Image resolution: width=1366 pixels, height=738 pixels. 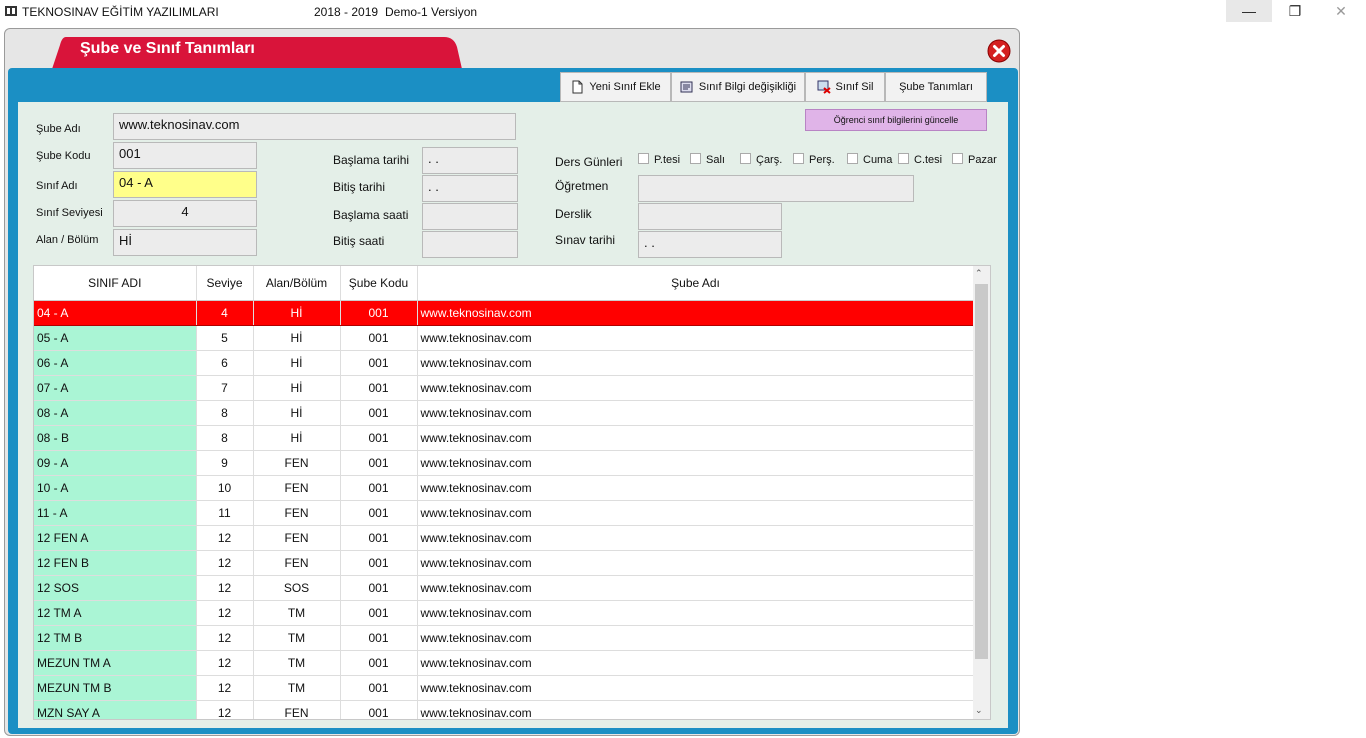 What do you see at coordinates (776, 188) in the screenshot?
I see `teacher-field` at bounding box center [776, 188].